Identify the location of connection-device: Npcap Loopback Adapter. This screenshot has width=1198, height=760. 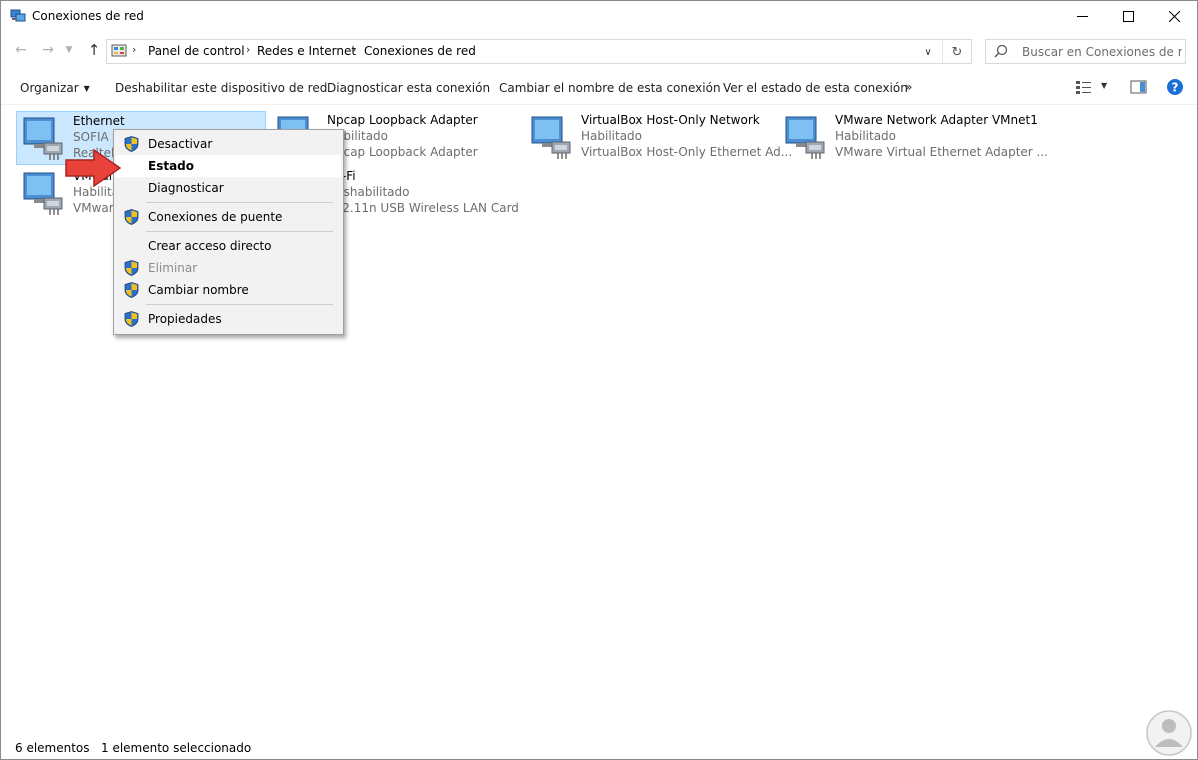
(402, 152).